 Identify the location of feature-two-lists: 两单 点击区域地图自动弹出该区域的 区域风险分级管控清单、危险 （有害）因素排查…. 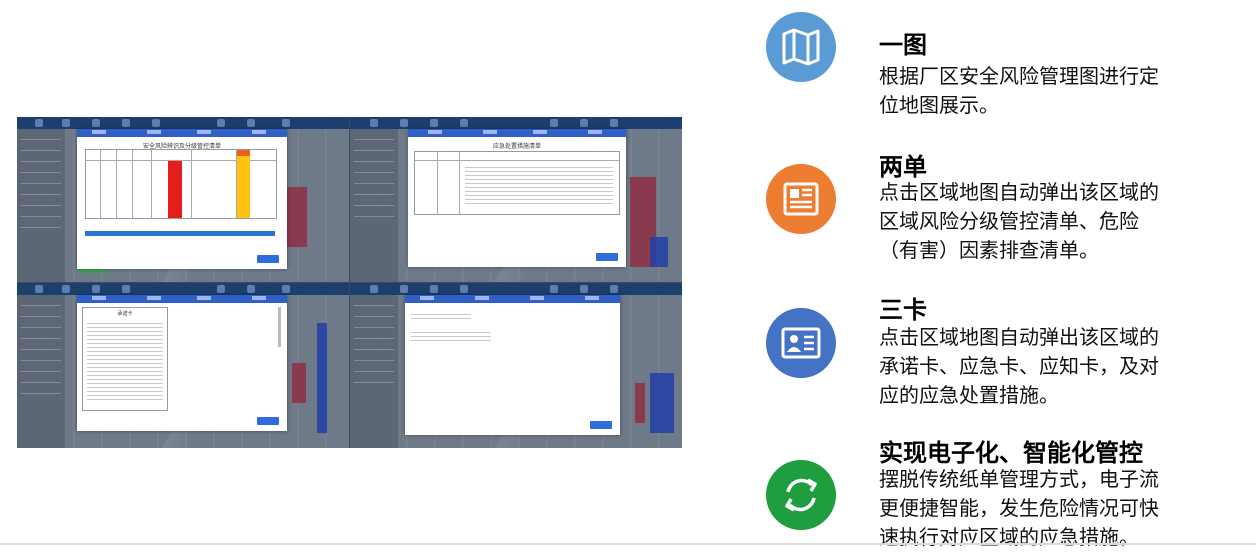
(1006, 207).